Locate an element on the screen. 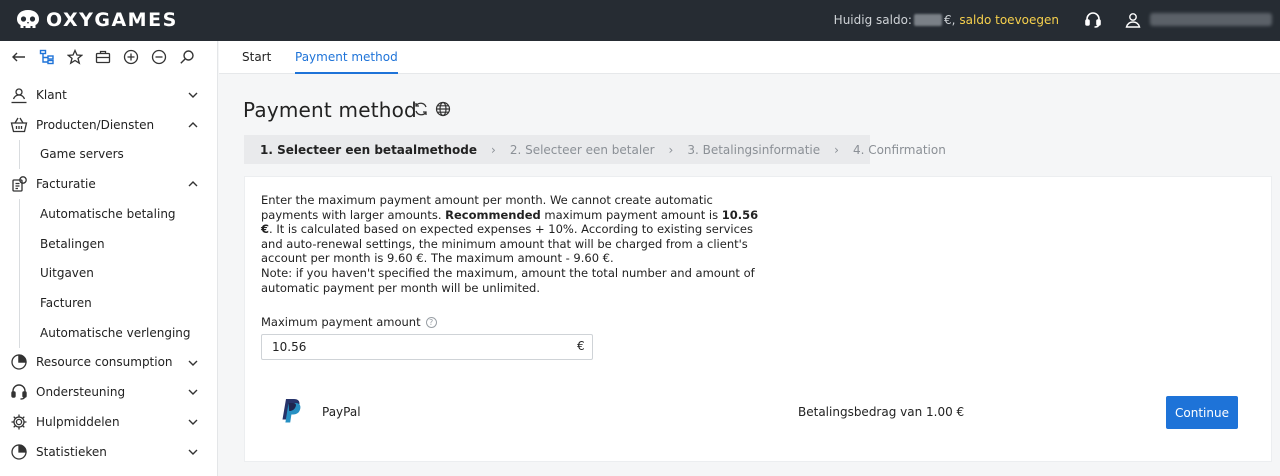  step-2: 2. Selecteer een betaler is located at coordinates (582, 149).